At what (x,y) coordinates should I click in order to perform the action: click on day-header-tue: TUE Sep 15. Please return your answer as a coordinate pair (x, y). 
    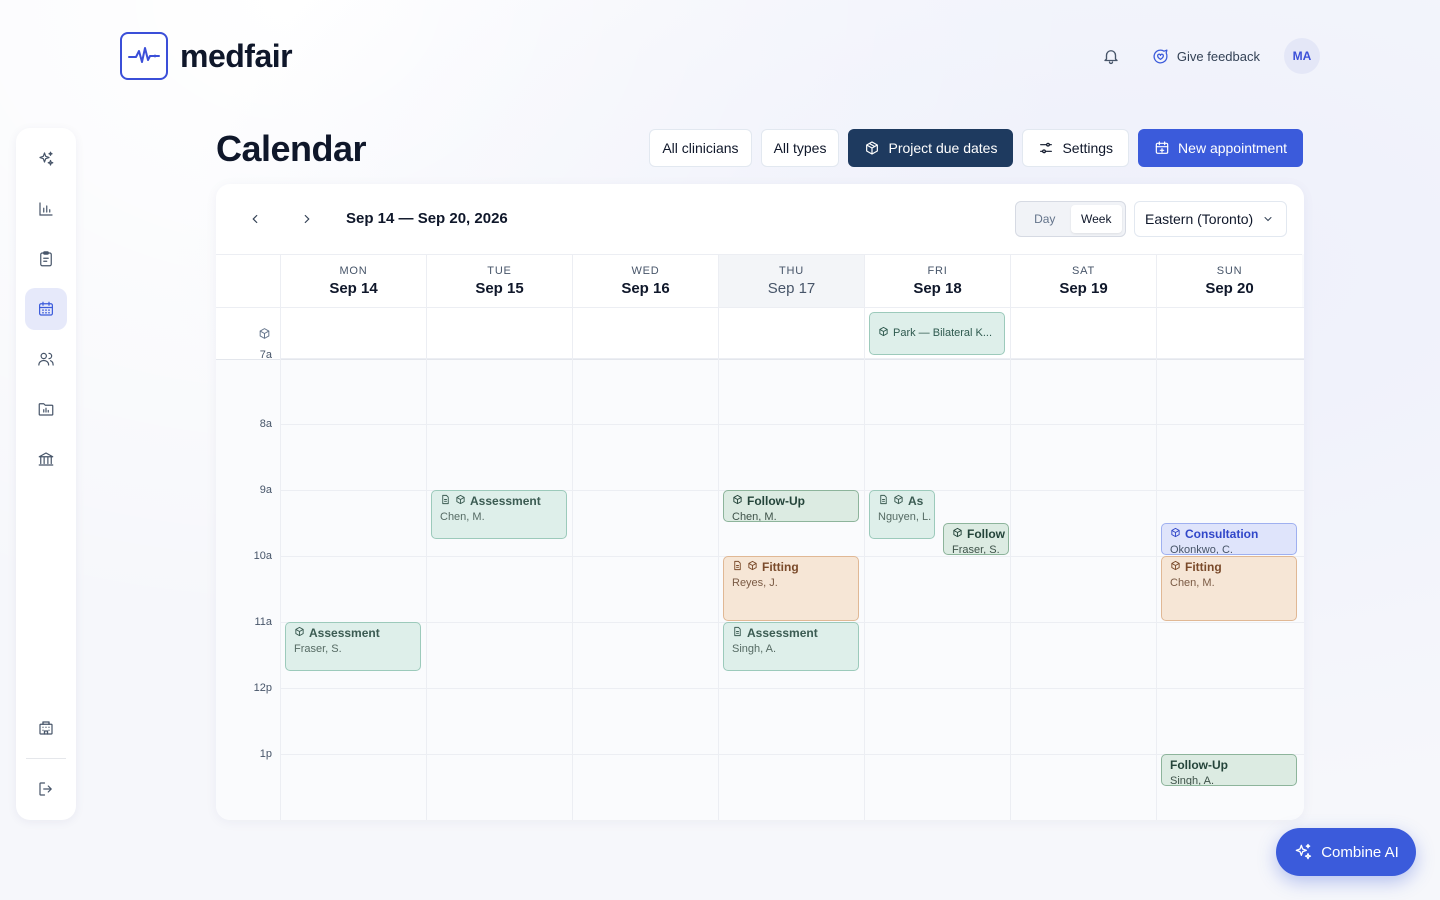
    Looking at the image, I should click on (499, 280).